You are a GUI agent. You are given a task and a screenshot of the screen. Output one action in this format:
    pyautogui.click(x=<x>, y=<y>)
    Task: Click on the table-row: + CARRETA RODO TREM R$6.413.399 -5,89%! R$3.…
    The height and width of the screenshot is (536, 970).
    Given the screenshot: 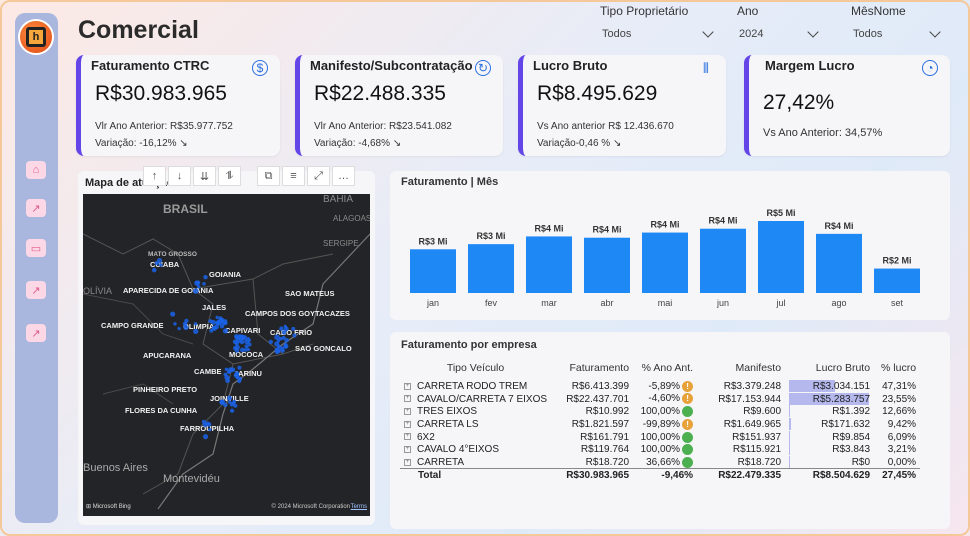 What is the action you would take?
    pyautogui.click(x=660, y=386)
    